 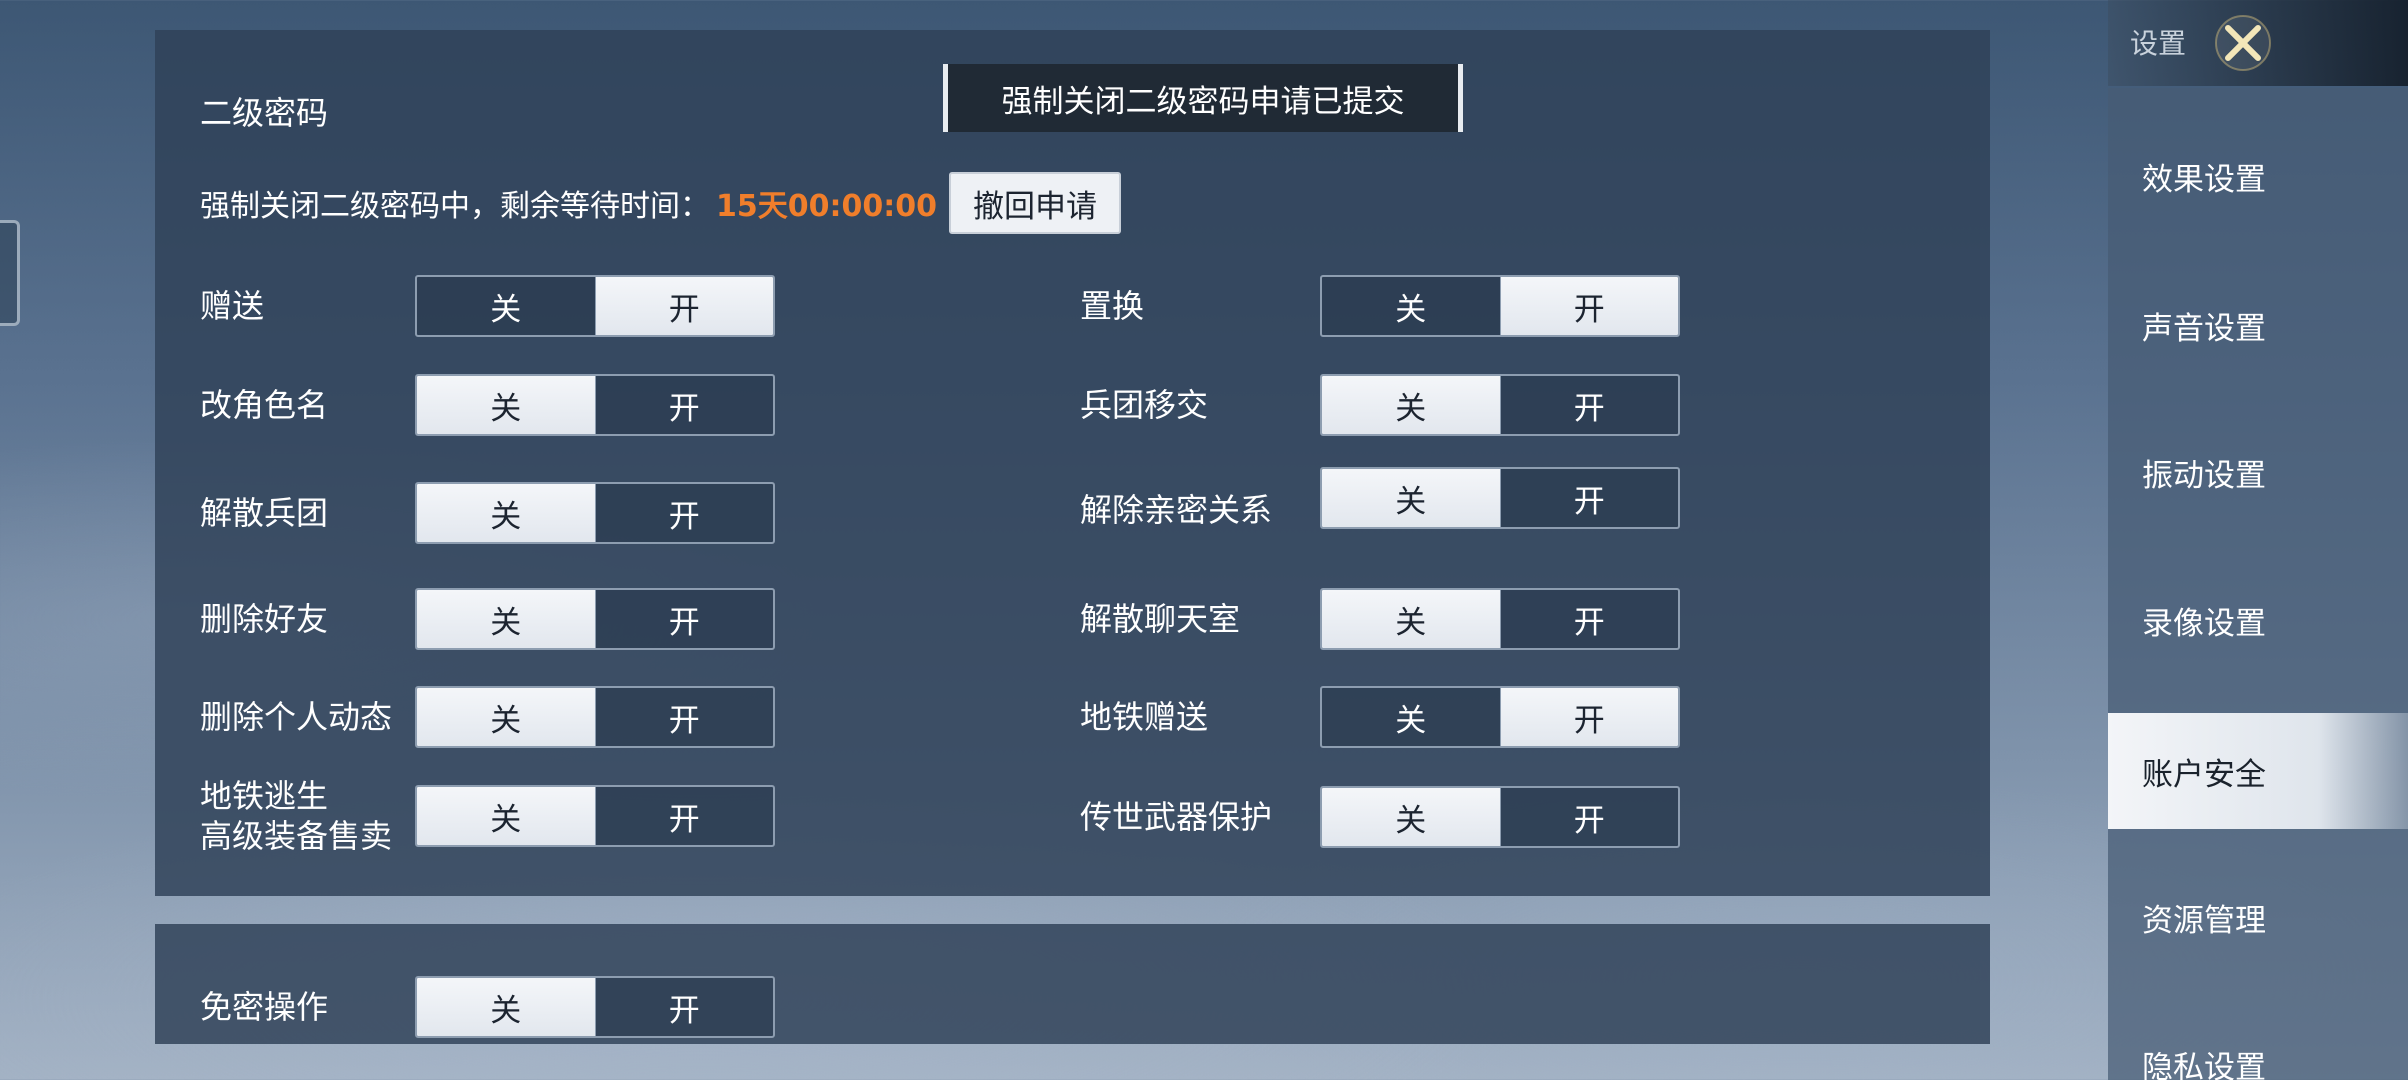 I want to click on sidebar-item-sound: 声音设置, so click(x=2258, y=325).